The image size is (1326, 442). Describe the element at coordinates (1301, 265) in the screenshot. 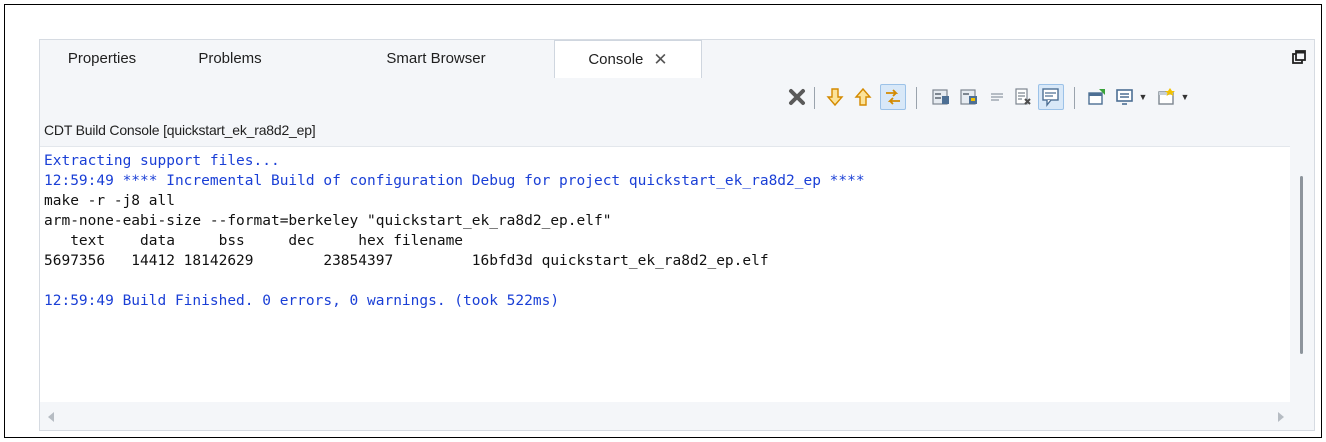

I see `scrollbar-thumb` at that location.